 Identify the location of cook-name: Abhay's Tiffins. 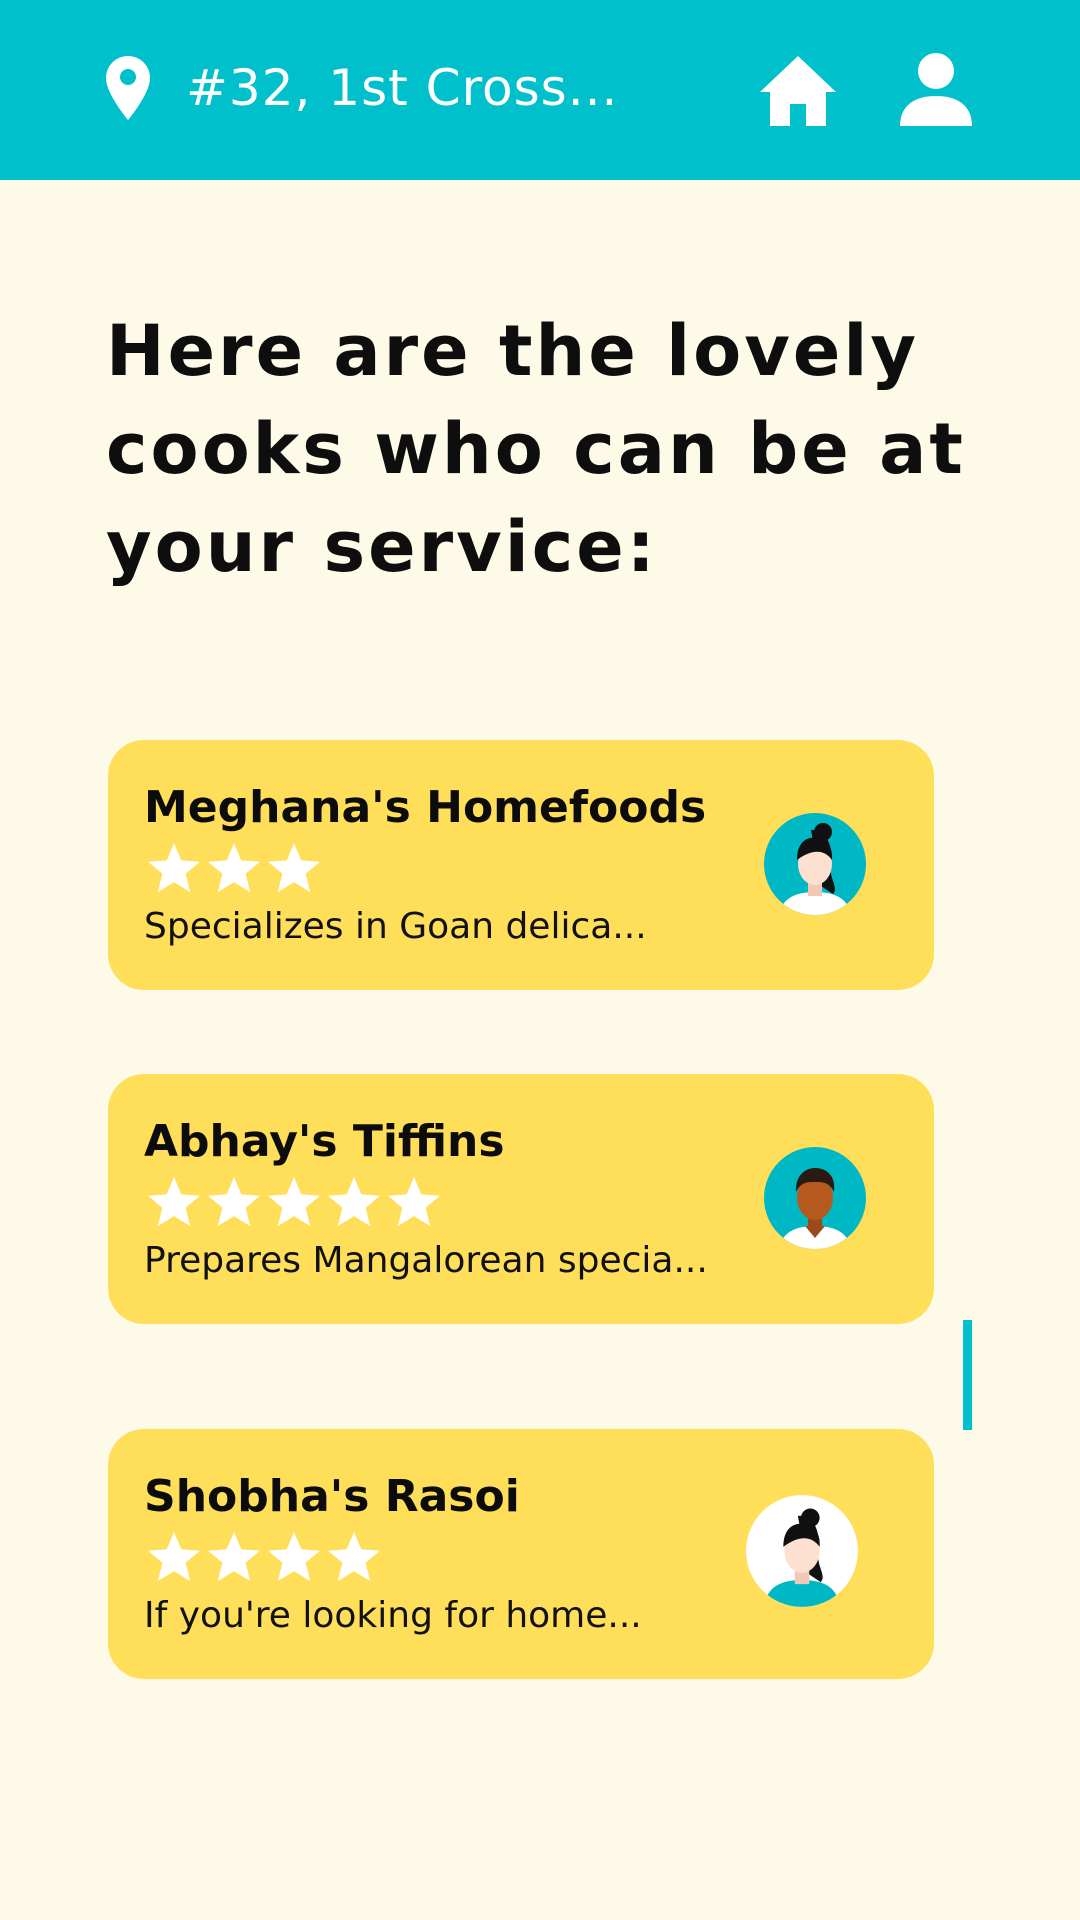
(324, 1141).